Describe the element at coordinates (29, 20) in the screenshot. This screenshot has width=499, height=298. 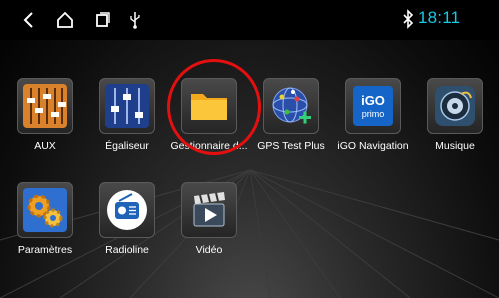
I see `back-icon` at that location.